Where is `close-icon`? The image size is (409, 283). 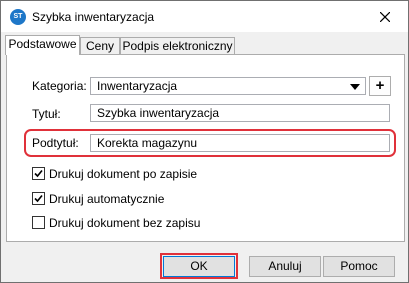
close-icon is located at coordinates (385, 17).